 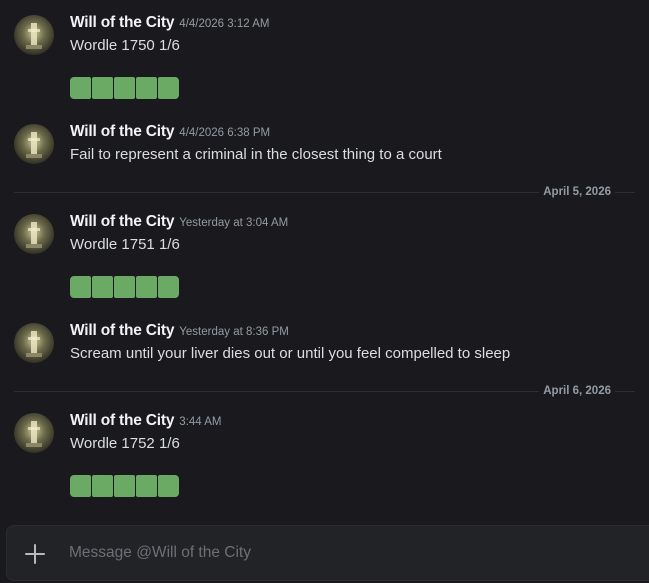 I want to click on message-header: Will of the City Yesterday at 8:36 PM, so click(x=179, y=331).